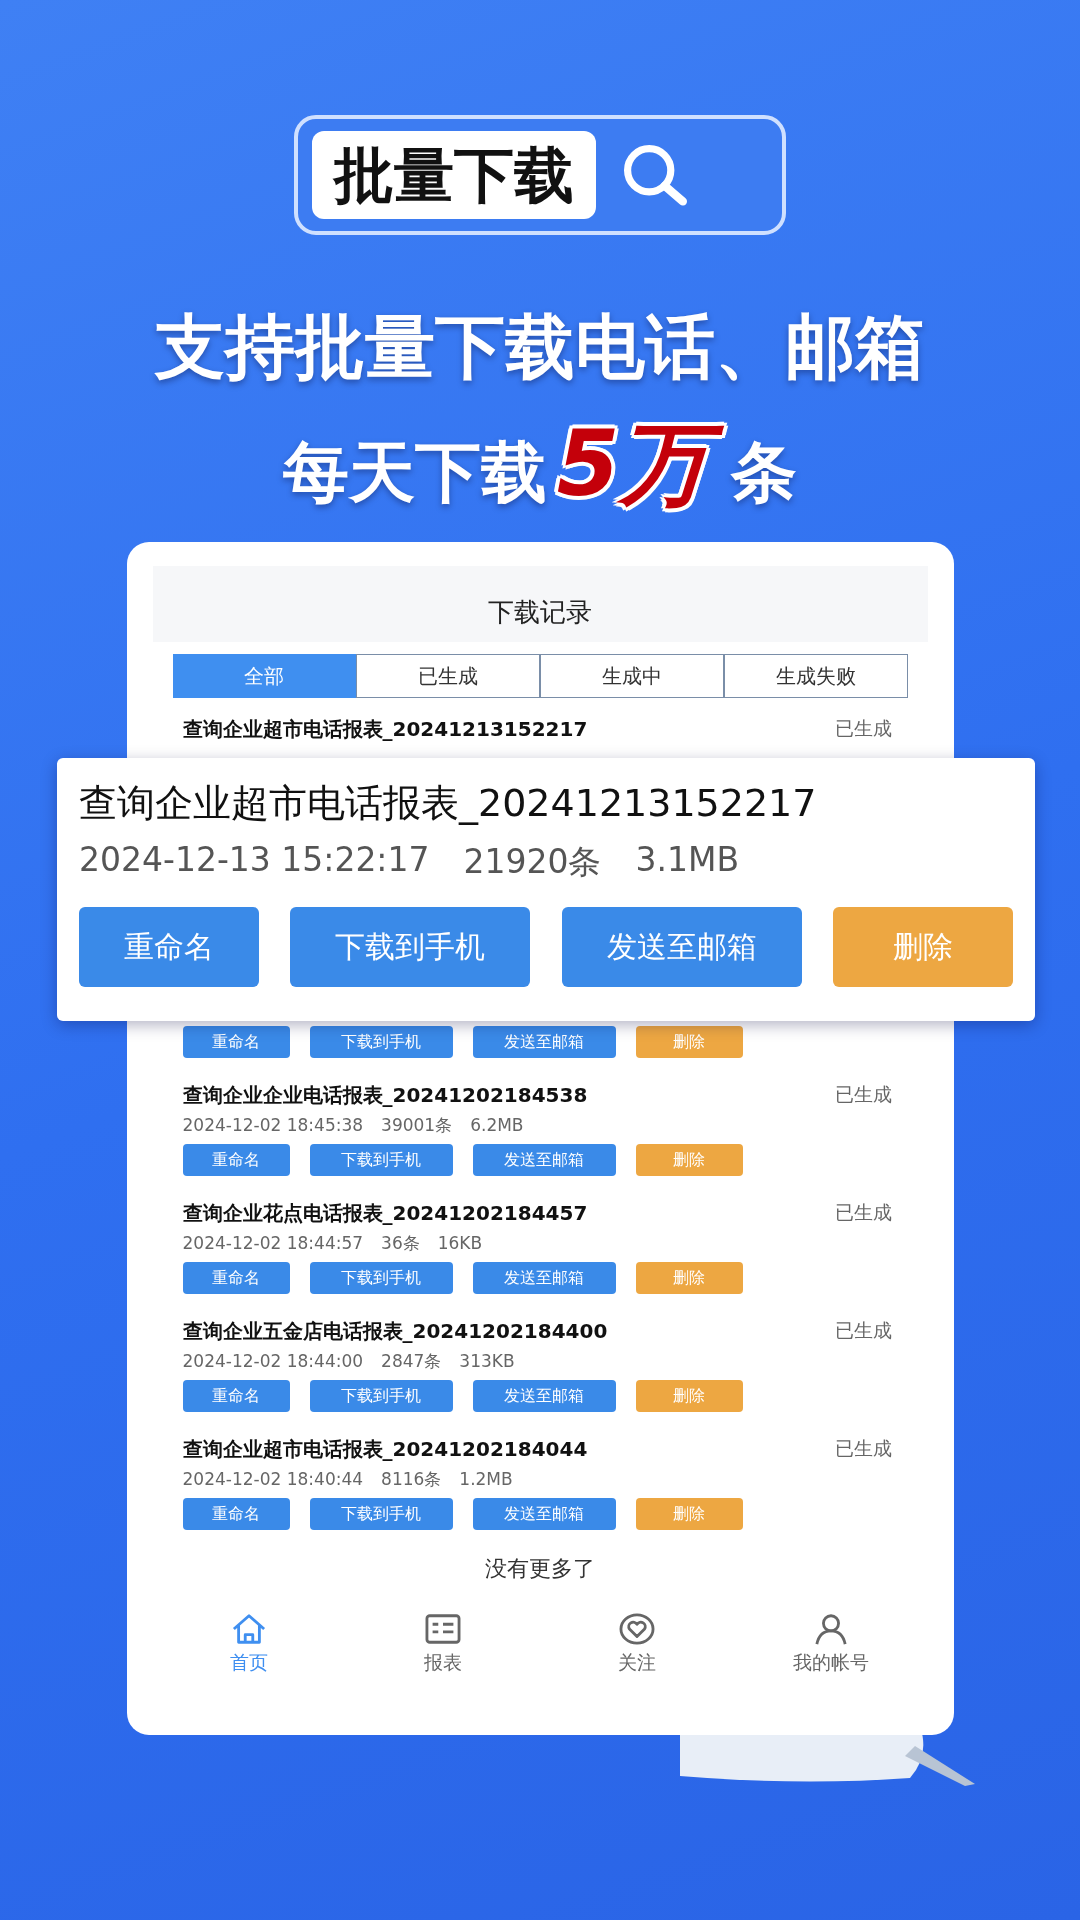 This screenshot has height=1920, width=1080. What do you see at coordinates (417, 1125) in the screenshot?
I see `record-count: 39001条` at bounding box center [417, 1125].